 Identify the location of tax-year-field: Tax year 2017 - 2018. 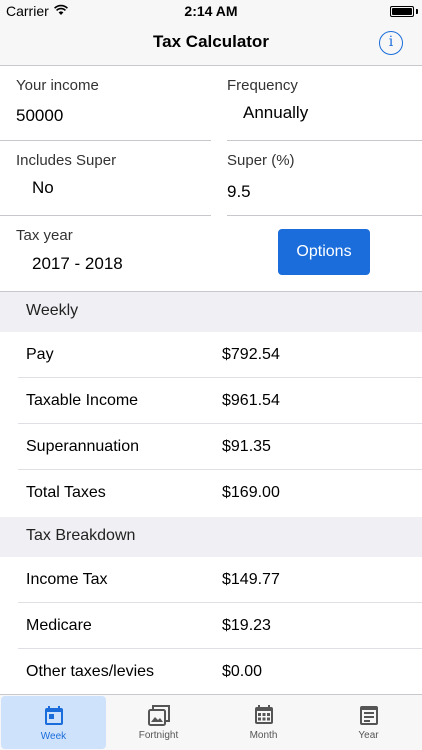
(111, 257).